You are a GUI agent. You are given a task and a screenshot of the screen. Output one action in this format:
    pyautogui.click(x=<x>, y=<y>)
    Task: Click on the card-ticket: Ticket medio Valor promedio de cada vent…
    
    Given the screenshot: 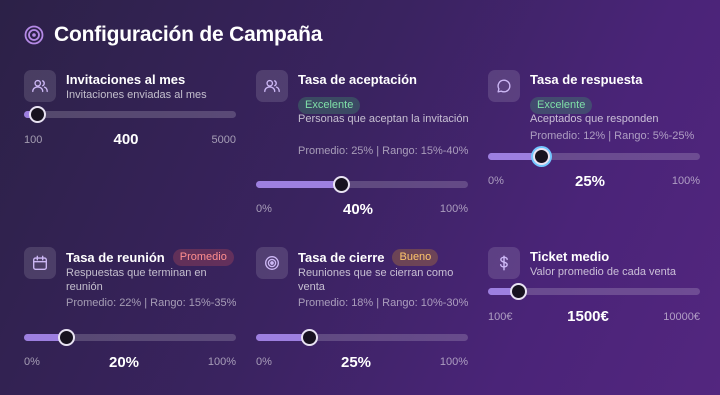 What is the action you would take?
    pyautogui.click(x=594, y=287)
    